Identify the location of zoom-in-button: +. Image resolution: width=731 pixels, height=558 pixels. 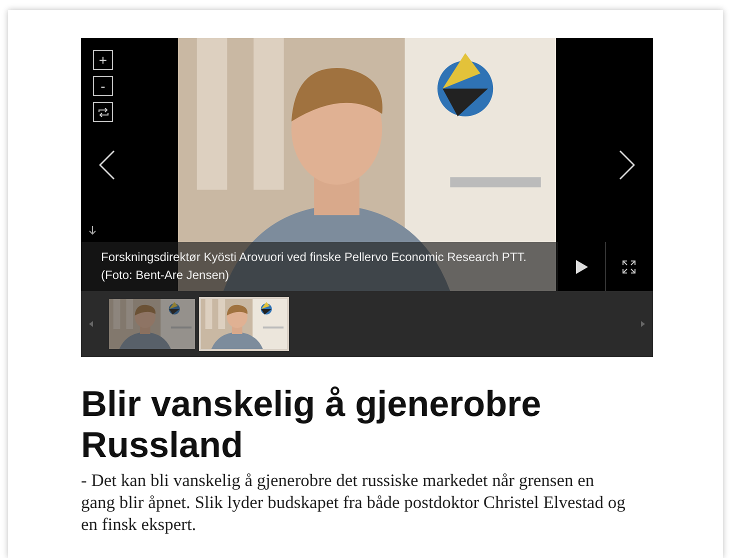
(103, 60).